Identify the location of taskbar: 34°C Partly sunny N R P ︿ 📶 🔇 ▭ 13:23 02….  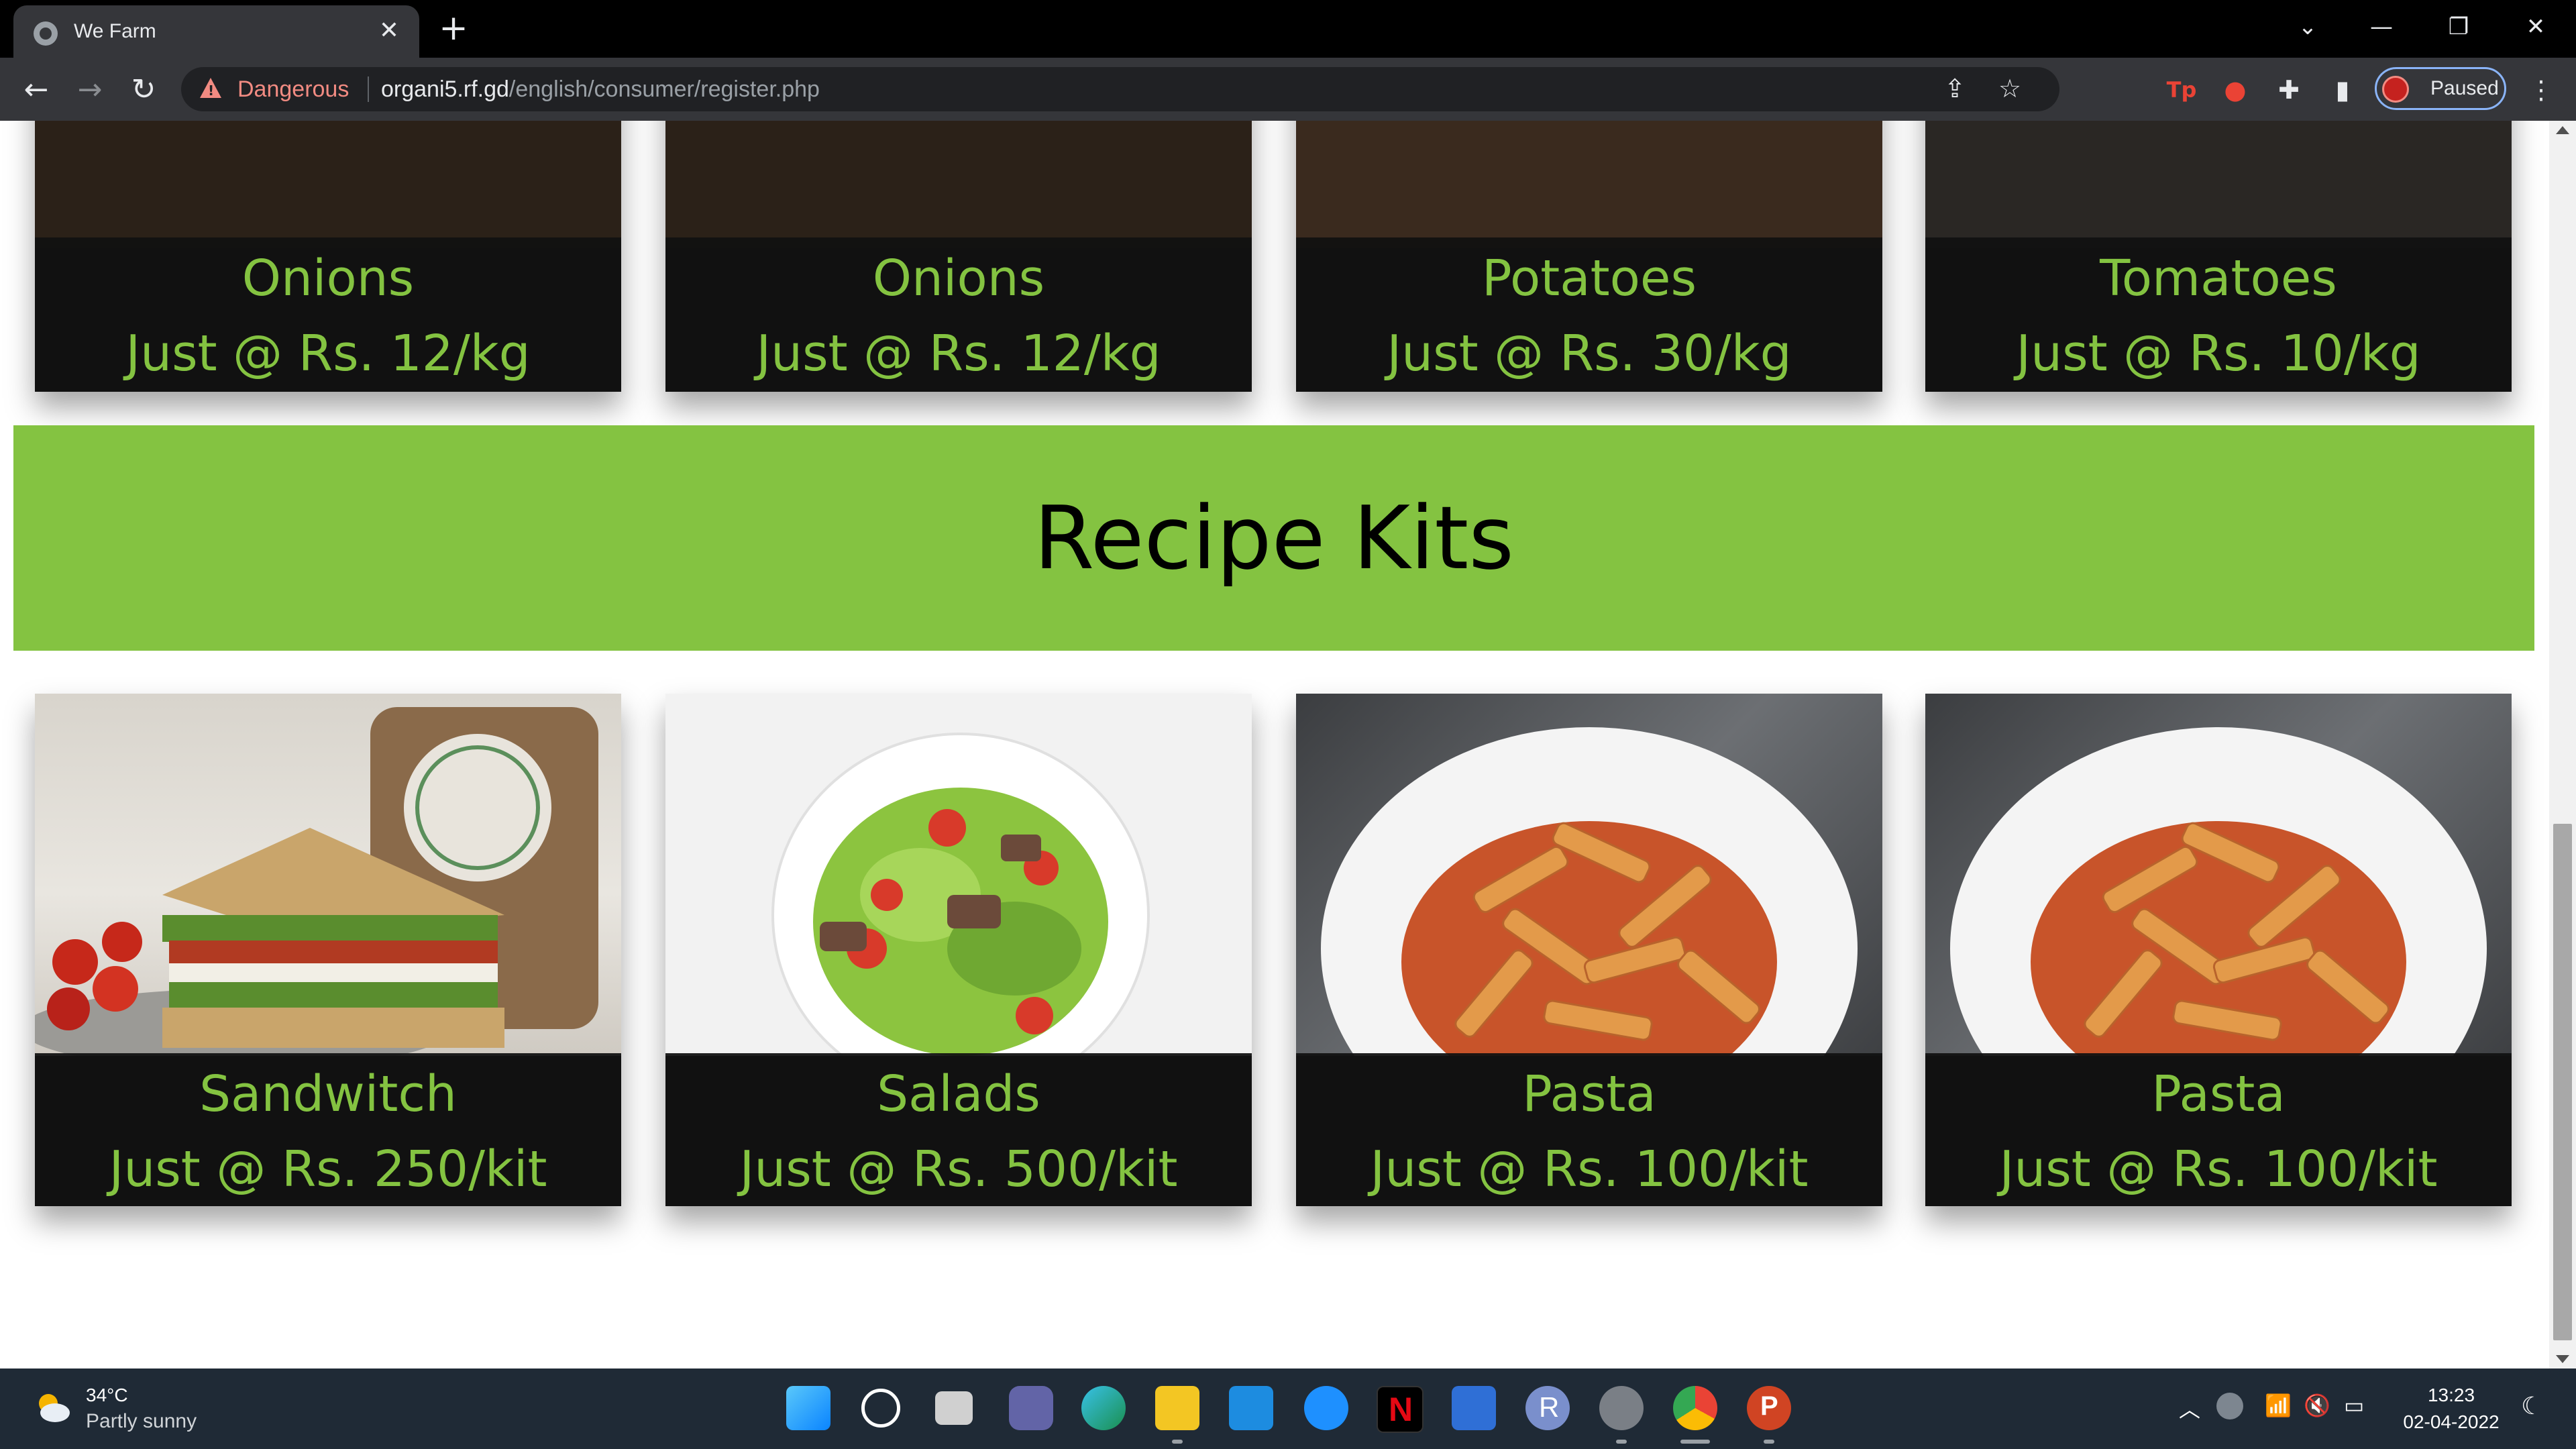
(1288, 1408).